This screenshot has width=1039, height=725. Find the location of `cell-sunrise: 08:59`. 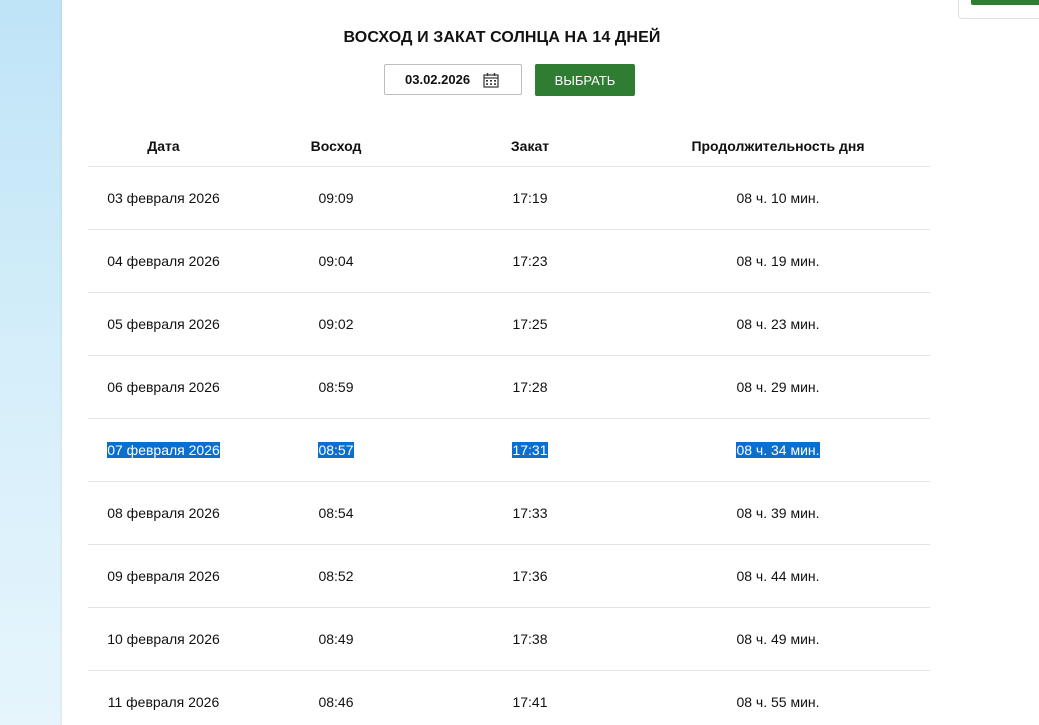

cell-sunrise: 08:59 is located at coordinates (336, 387).